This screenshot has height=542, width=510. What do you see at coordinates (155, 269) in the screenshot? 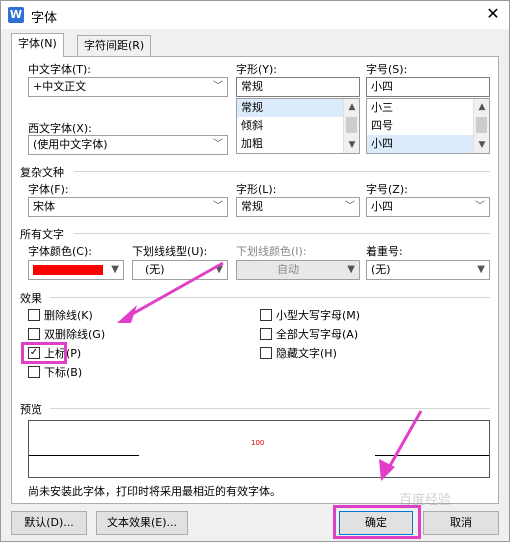
I see `underline-style-value: (无)` at bounding box center [155, 269].